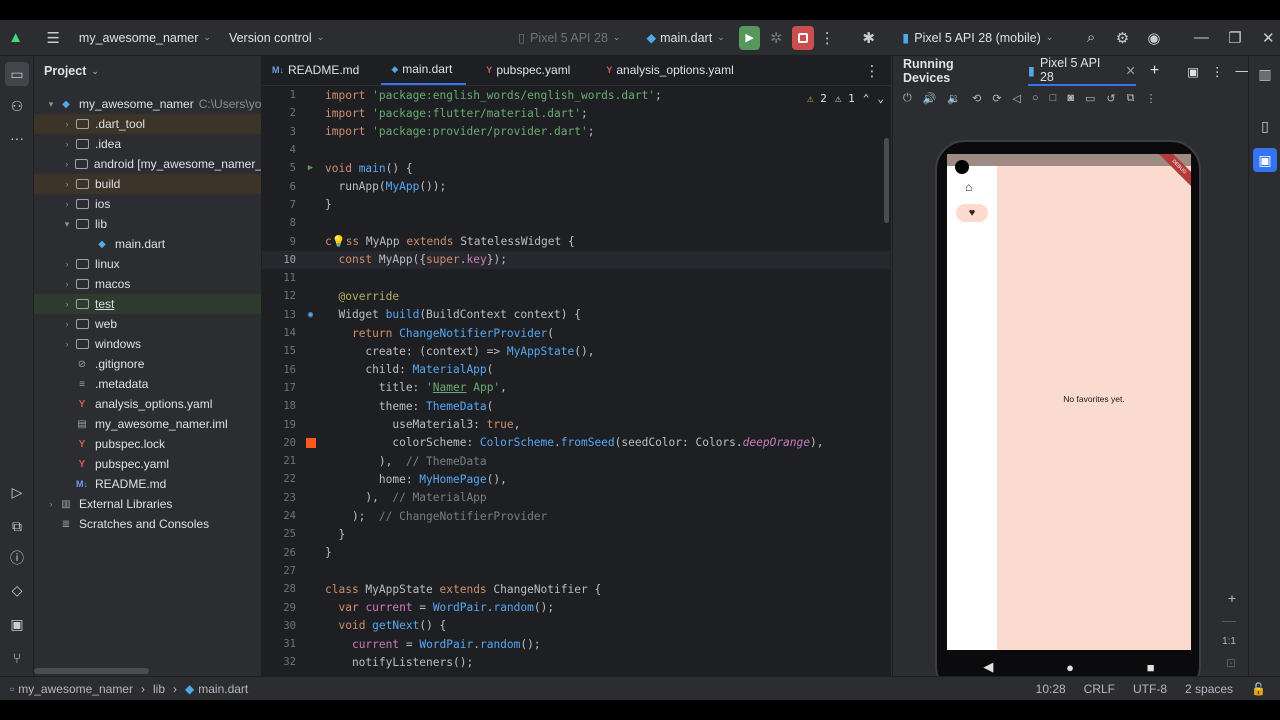 The width and height of the screenshot is (1280, 720). What do you see at coordinates (685, 38) in the screenshot?
I see `run-config-selector: ◆ main.dart ⌄` at bounding box center [685, 38].